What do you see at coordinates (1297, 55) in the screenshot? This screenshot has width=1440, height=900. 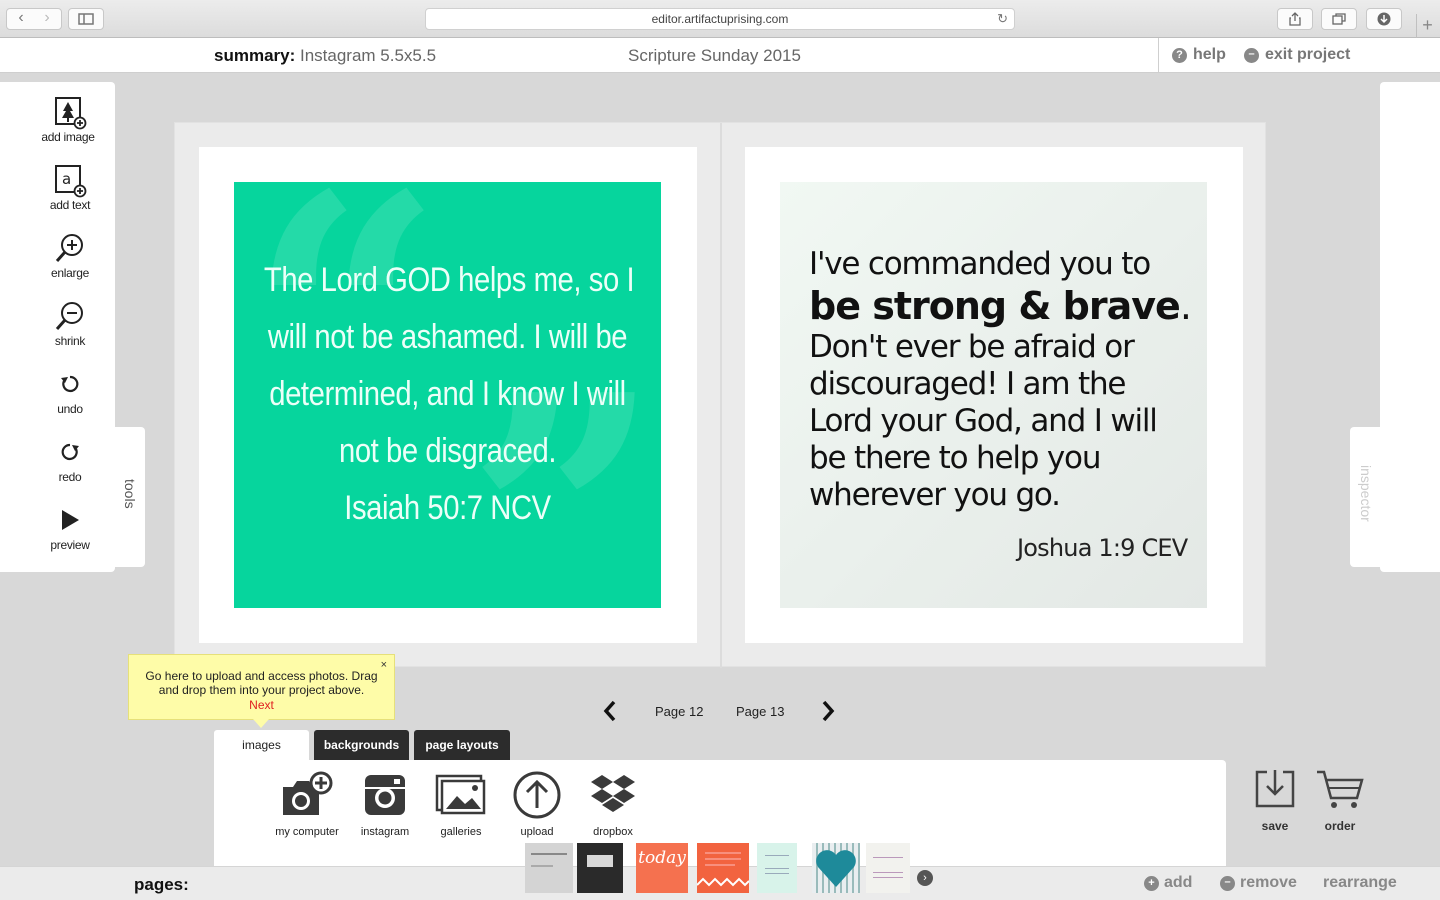 I see `exit-project-link: – exit project` at bounding box center [1297, 55].